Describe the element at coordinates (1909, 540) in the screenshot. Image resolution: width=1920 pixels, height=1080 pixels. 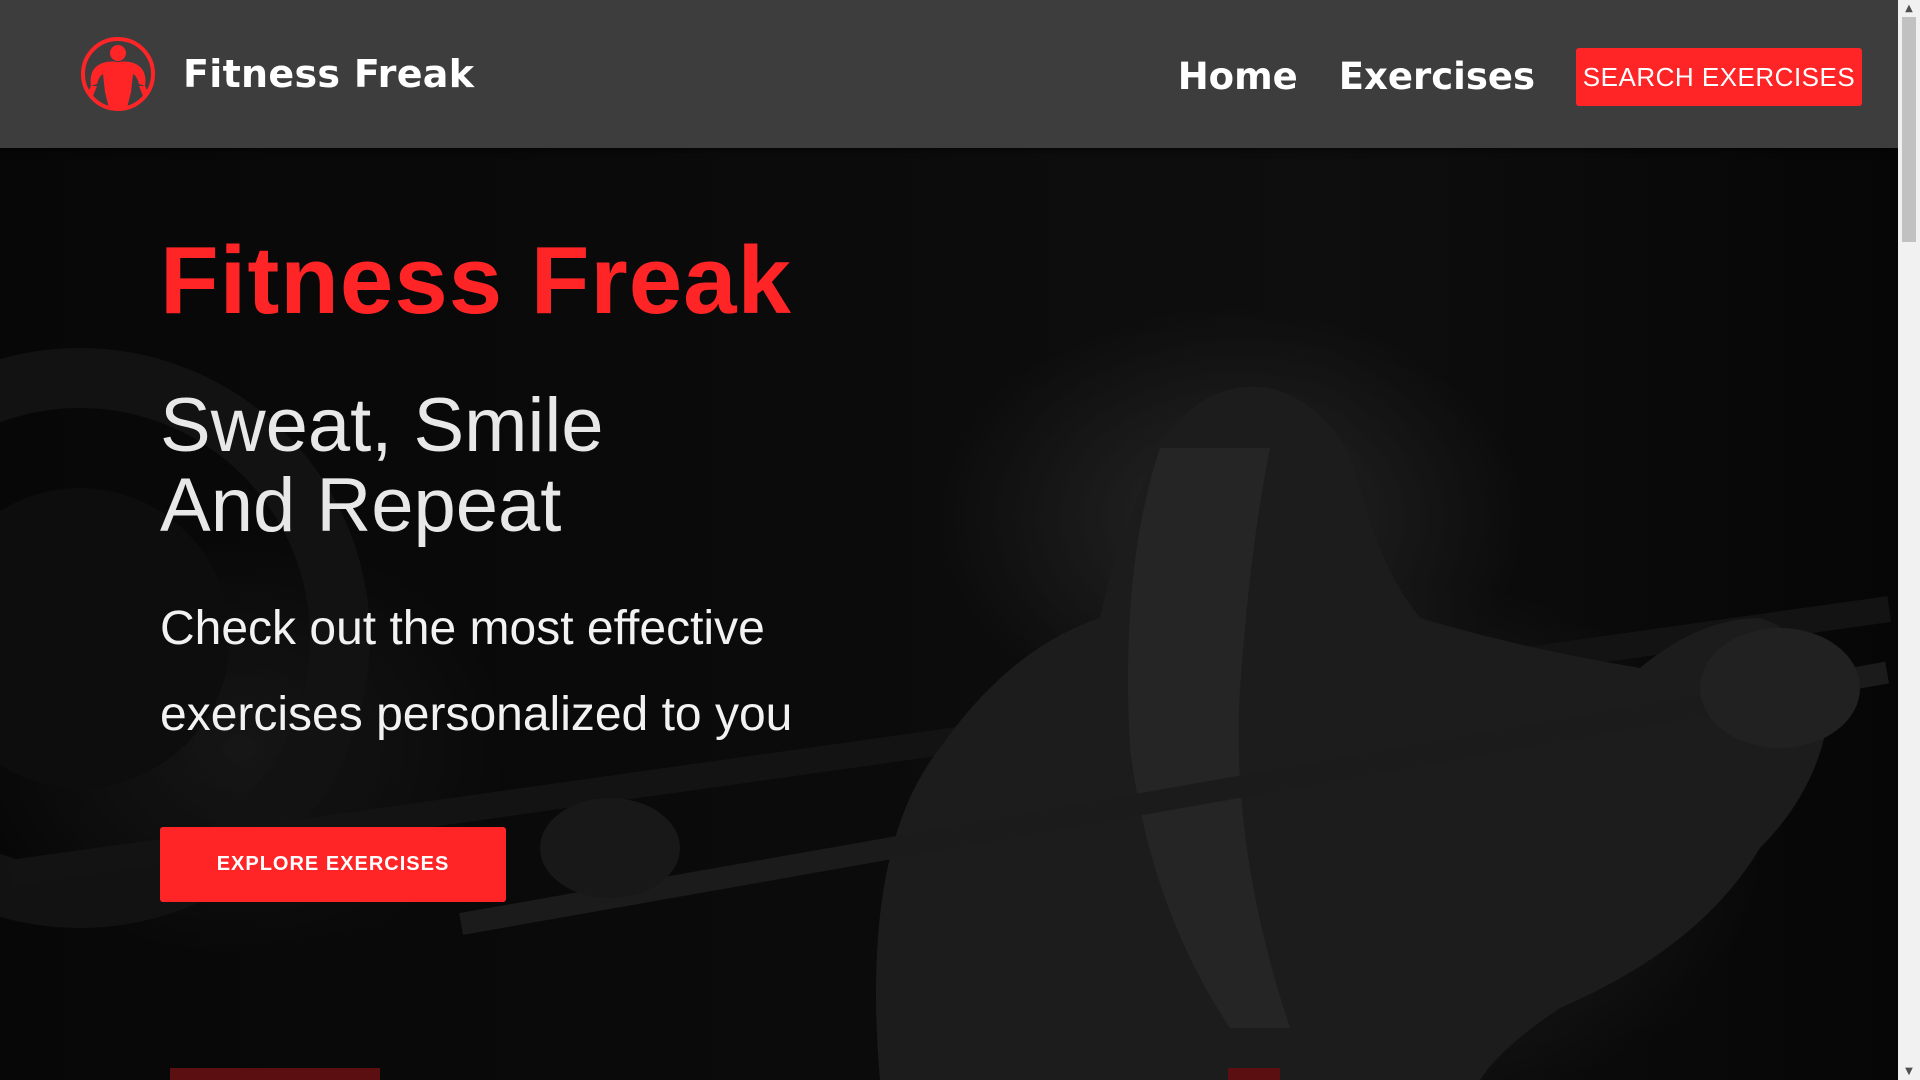
I see `vertical-scrollbar: ▲ ▼` at that location.